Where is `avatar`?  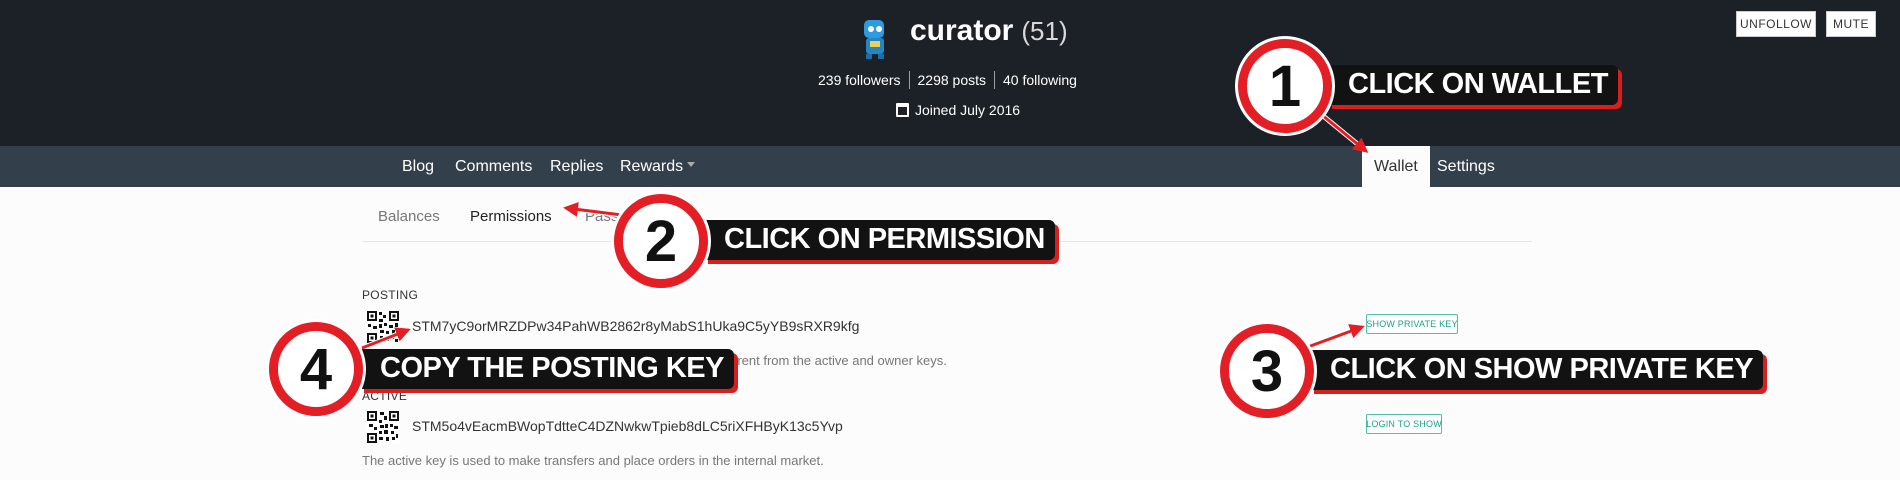
avatar is located at coordinates (875, 39).